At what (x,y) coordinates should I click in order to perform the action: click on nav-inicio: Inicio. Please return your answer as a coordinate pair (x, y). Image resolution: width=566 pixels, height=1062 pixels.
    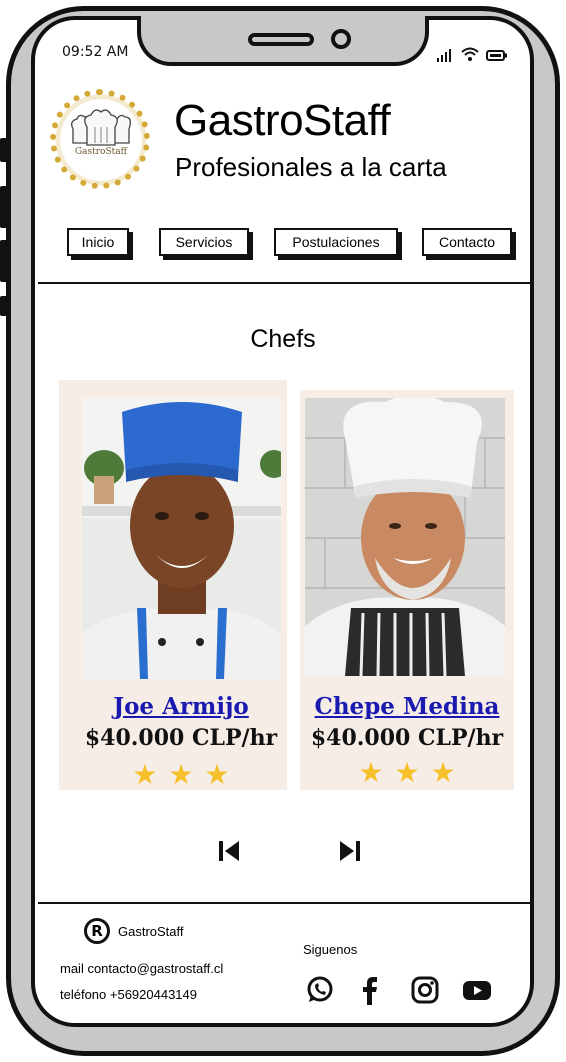
    Looking at the image, I should click on (98, 242).